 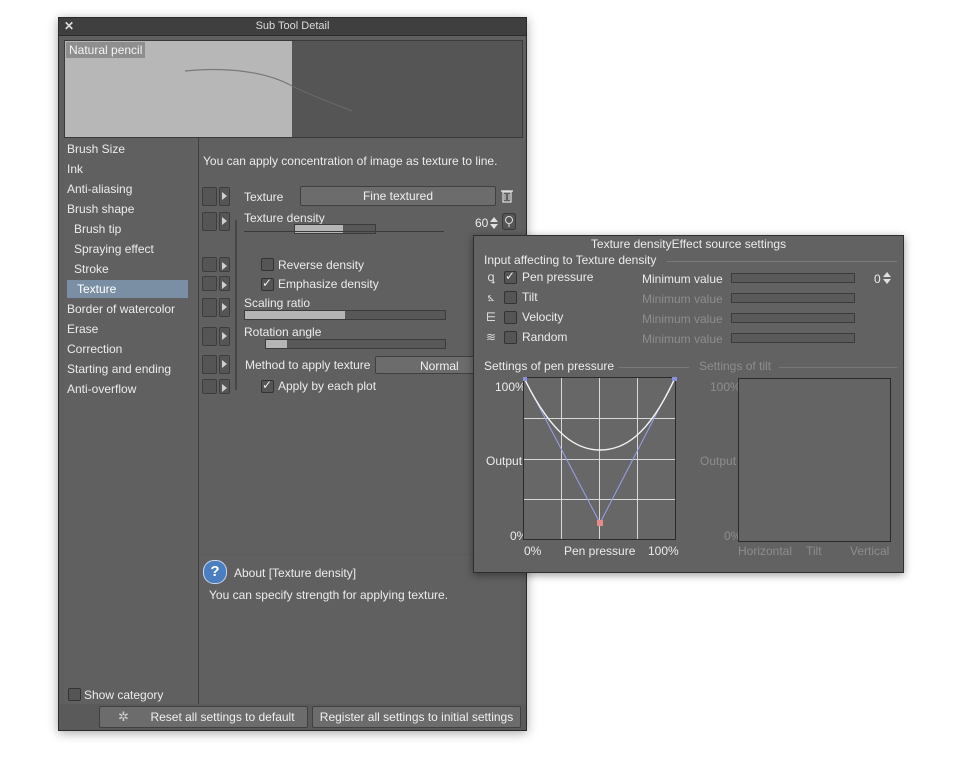 I want to click on show-category-checkbox, so click(x=74, y=694).